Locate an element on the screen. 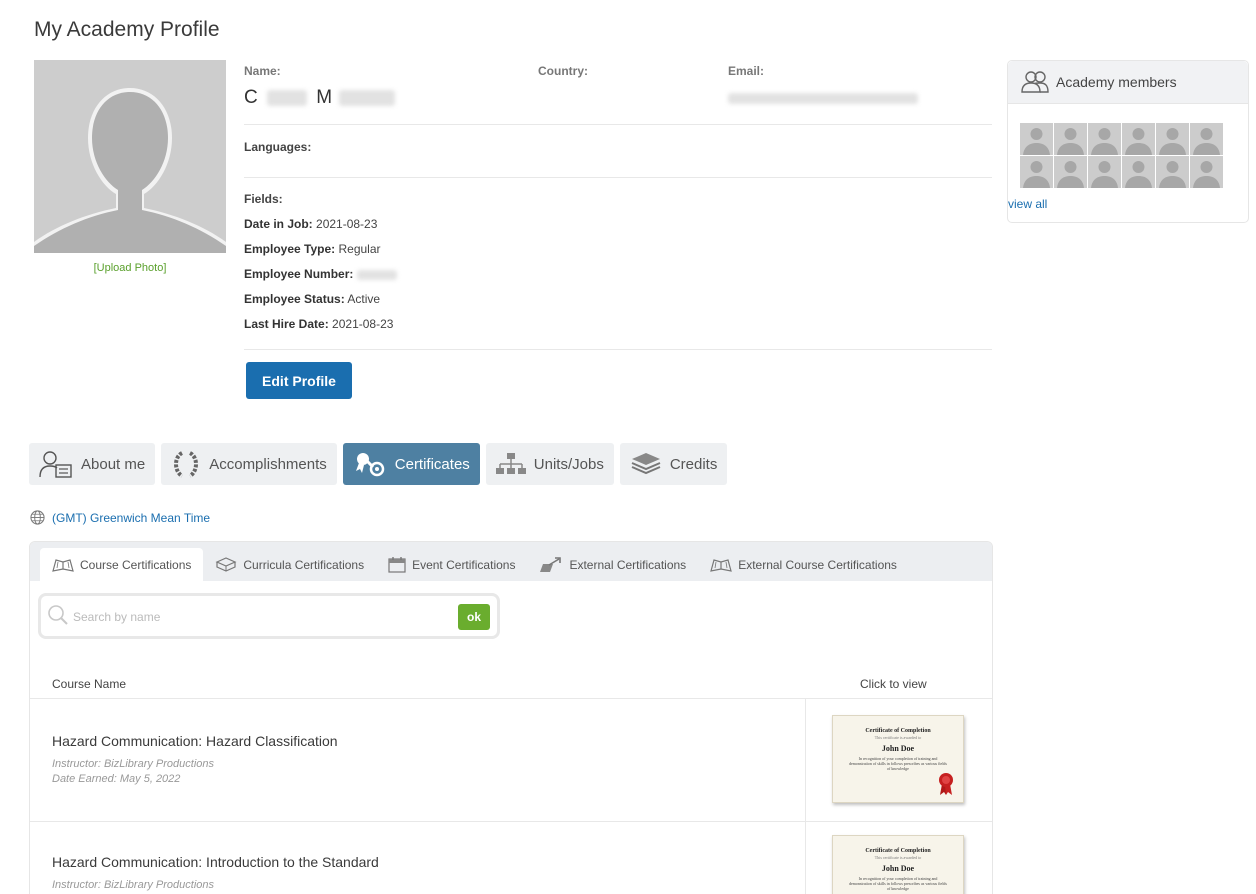  country-label: Country: is located at coordinates (563, 71).